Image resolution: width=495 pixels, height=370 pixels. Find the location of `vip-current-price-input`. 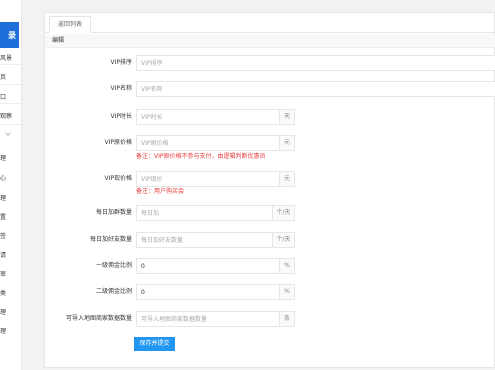

vip-current-price-input is located at coordinates (208, 179).